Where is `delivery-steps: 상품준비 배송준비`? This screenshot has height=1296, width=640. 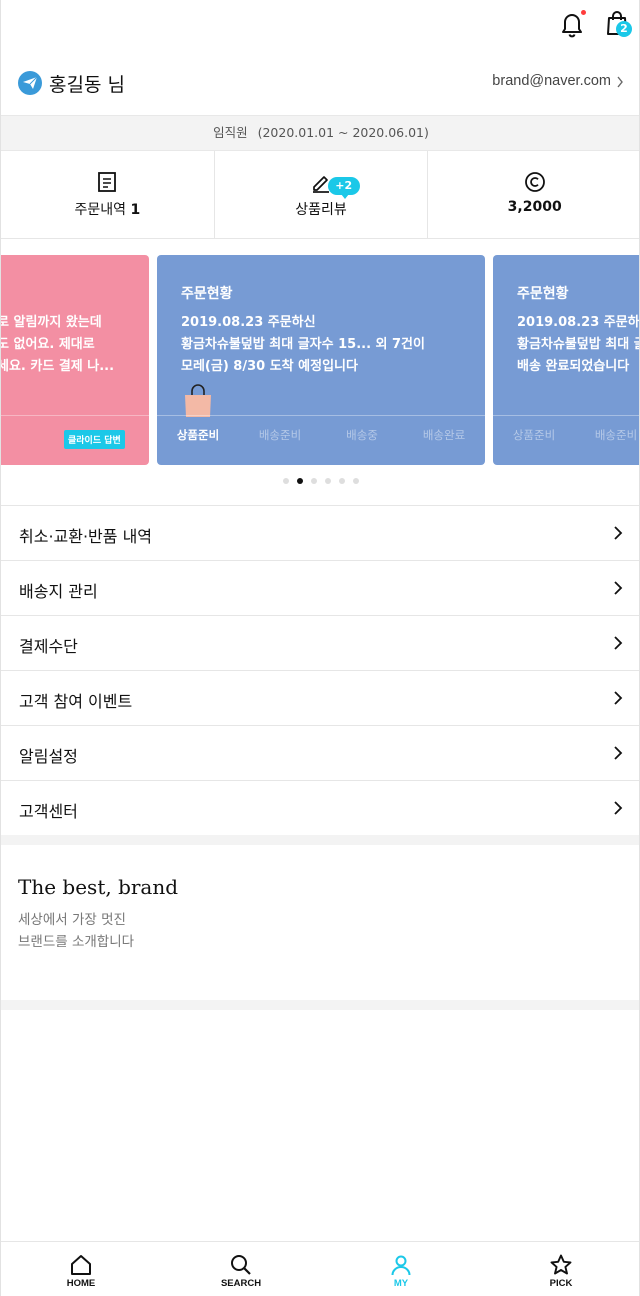 delivery-steps: 상품준비 배송준비 is located at coordinates (566, 435).